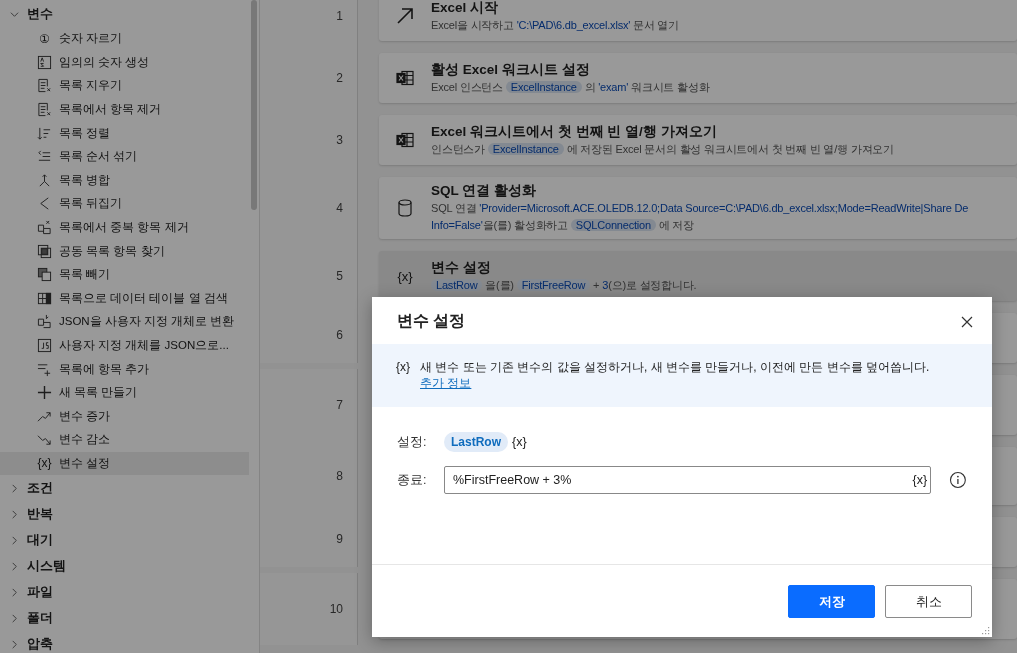 The width and height of the screenshot is (1017, 653). I want to click on action-title: SQL 연결 활성화, so click(484, 191).